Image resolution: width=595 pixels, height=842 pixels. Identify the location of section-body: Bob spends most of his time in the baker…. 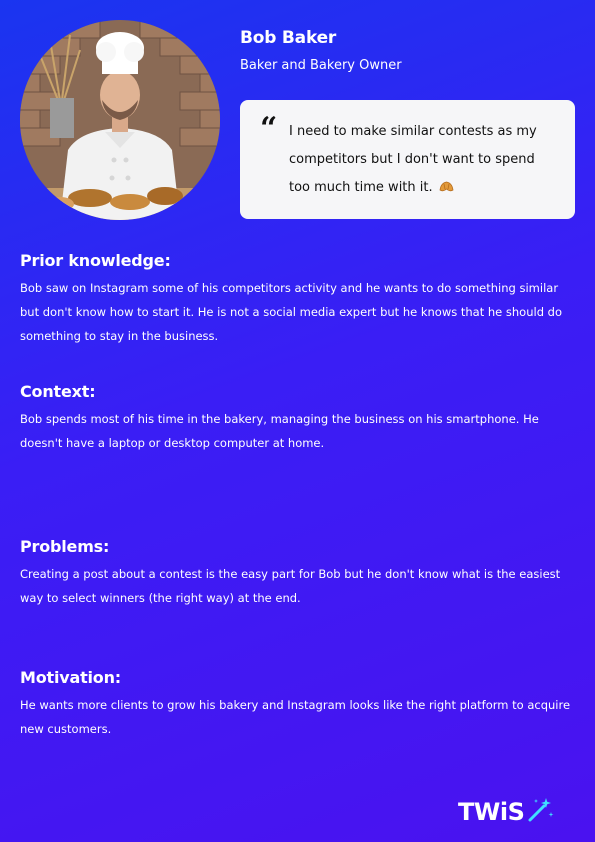
(279, 431).